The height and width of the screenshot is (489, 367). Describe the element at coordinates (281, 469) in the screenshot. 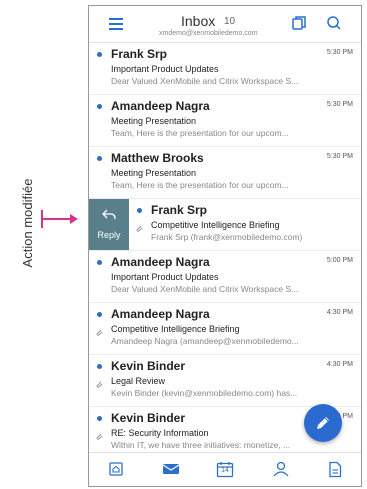

I see `people-icon` at that location.